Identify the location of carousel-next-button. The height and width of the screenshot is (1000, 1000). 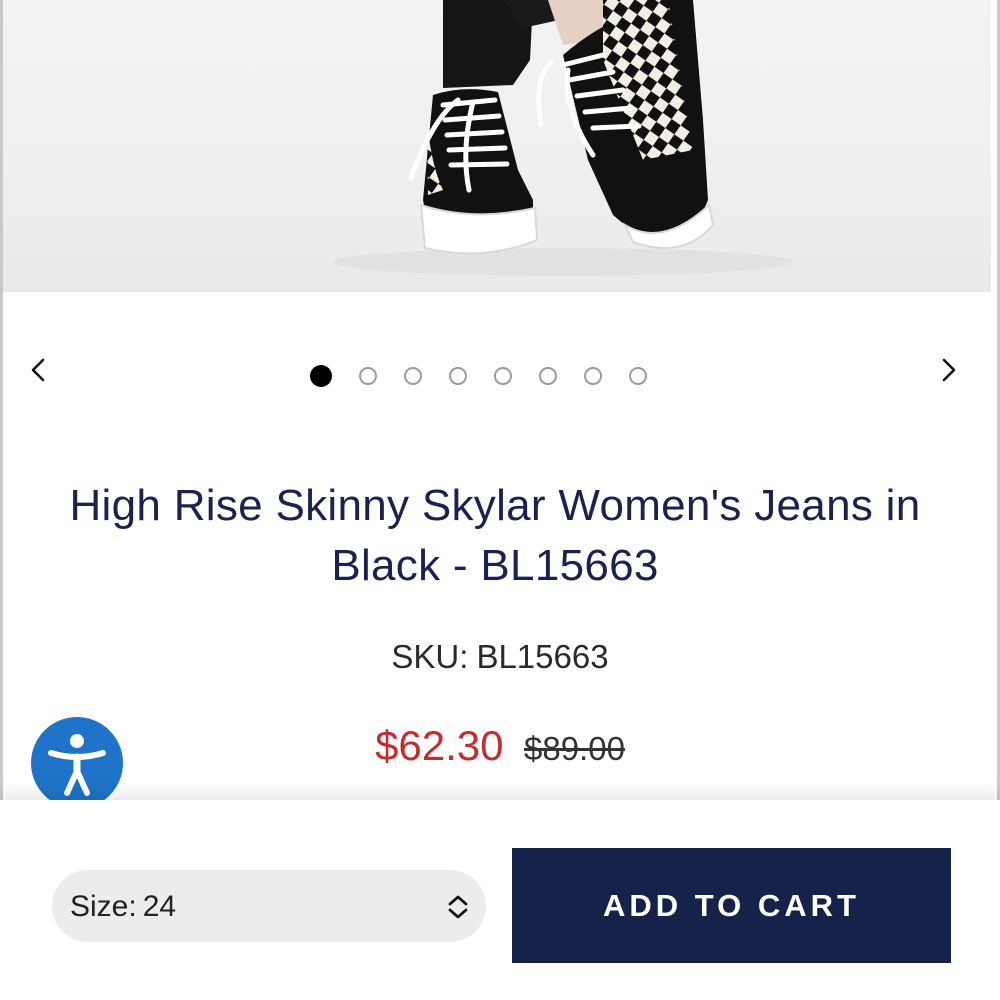
(949, 370).